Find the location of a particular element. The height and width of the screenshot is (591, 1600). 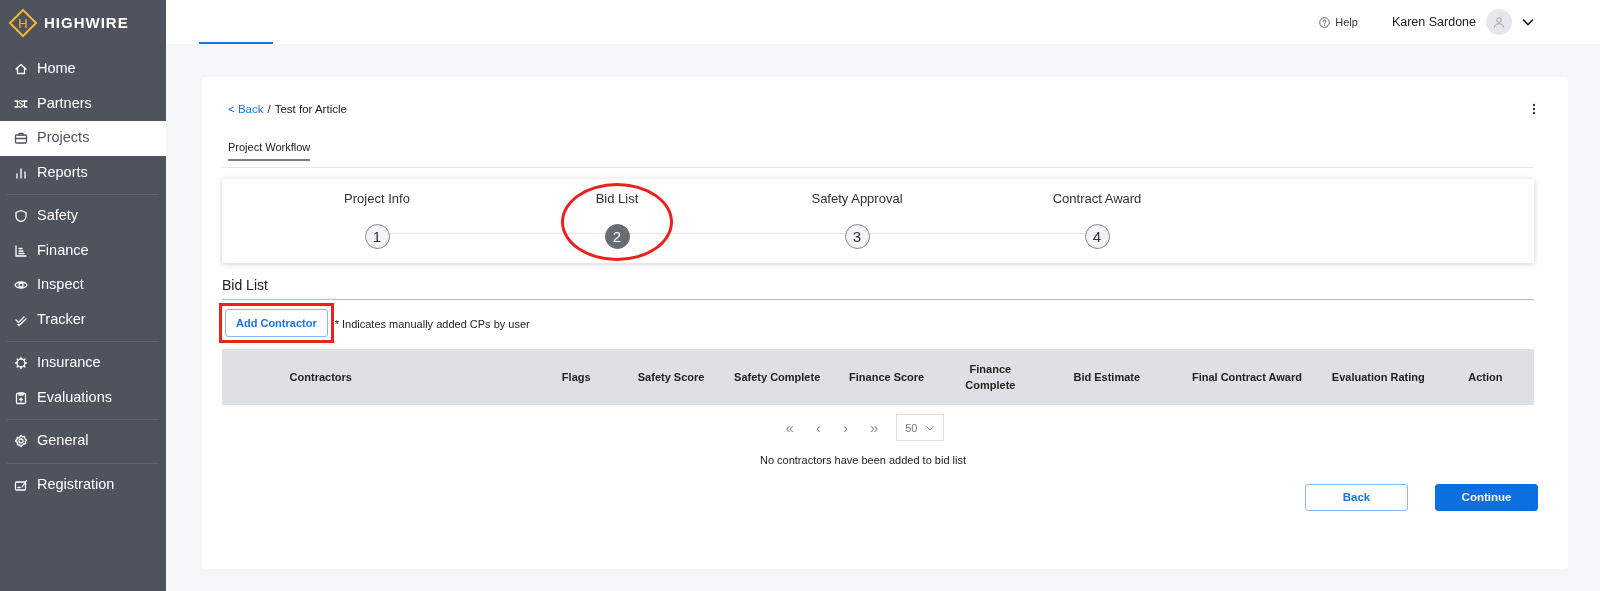

sidebar-item: Partners is located at coordinates (83, 103).